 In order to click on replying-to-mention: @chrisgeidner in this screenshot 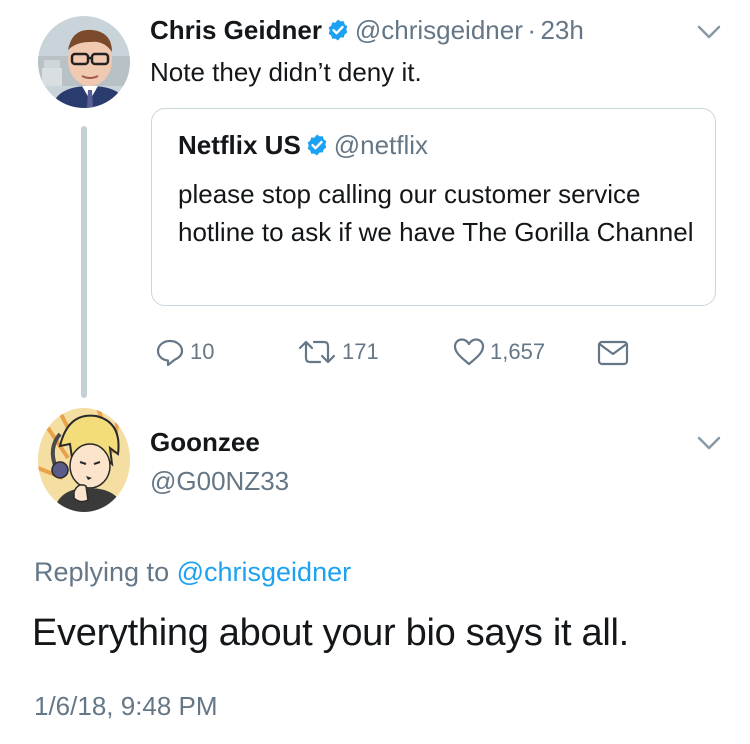, I will do `click(264, 572)`.